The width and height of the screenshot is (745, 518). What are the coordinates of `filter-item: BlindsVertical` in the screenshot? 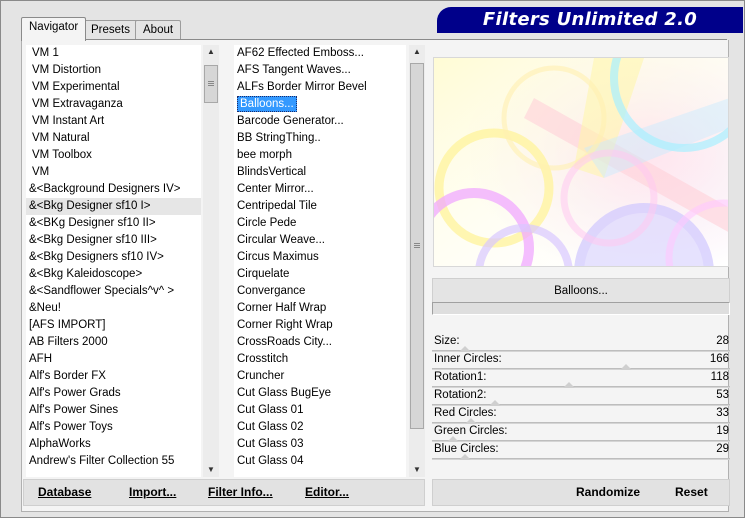 It's located at (320, 172).